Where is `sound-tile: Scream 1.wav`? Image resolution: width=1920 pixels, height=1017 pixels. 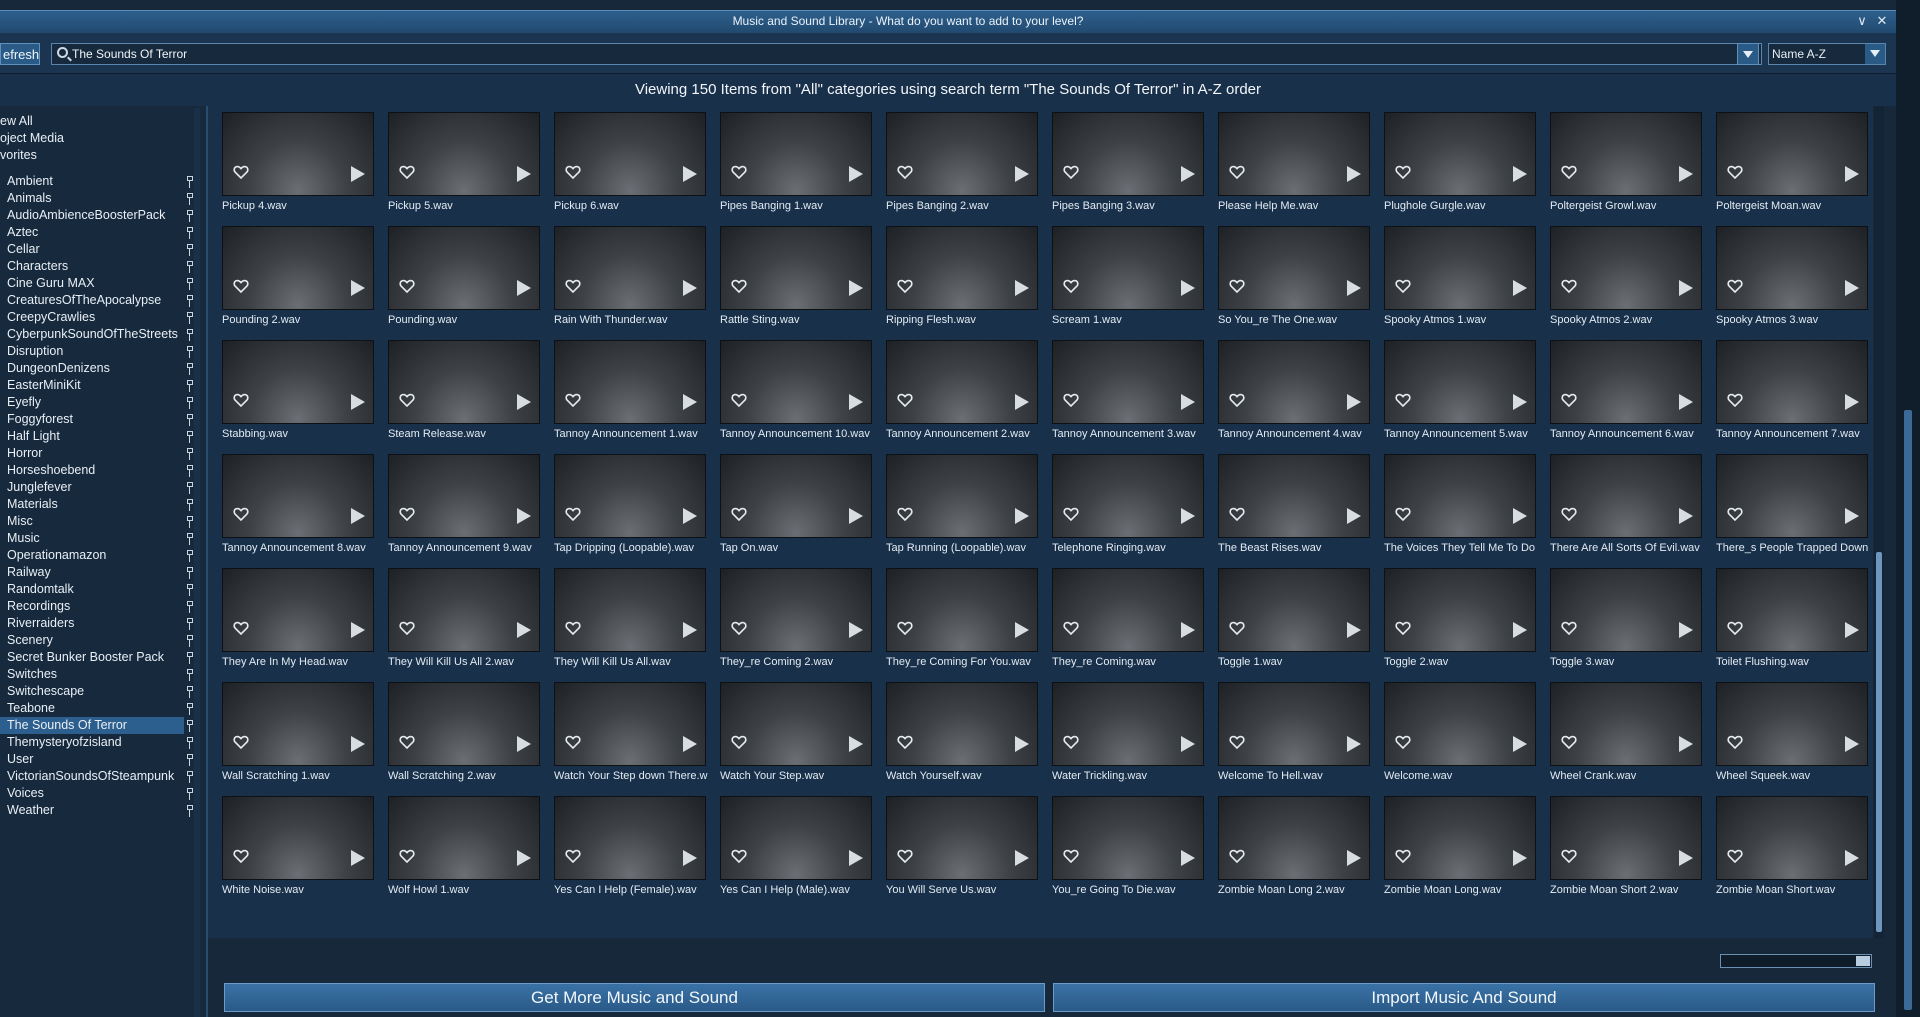 sound-tile: Scream 1.wav is located at coordinates (1121, 275).